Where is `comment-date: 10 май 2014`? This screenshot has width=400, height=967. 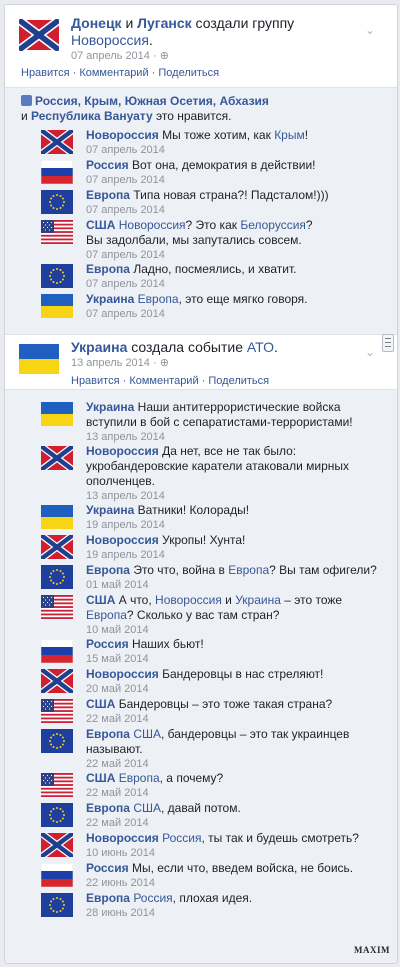
comment-date: 10 май 2014 is located at coordinates (241, 630).